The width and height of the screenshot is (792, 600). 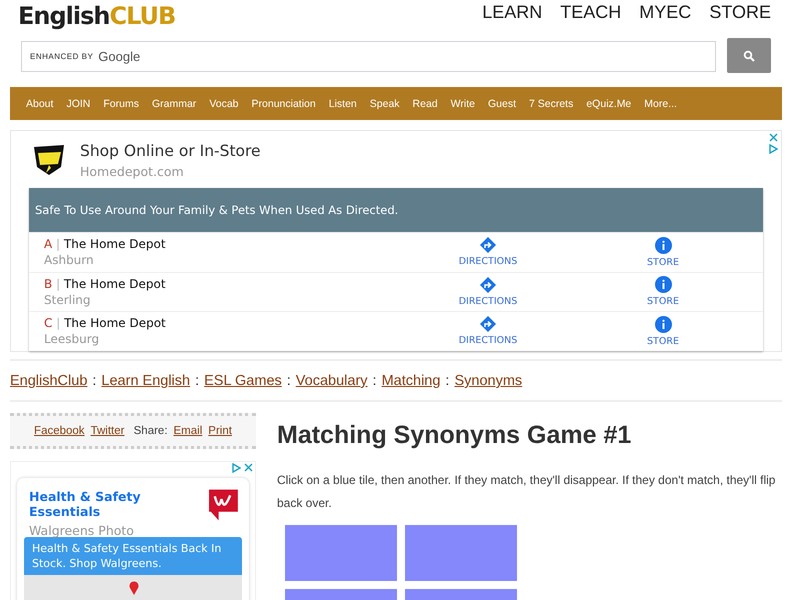 What do you see at coordinates (170, 151) in the screenshot?
I see `ad-headline: Shop Online or In-Store` at bounding box center [170, 151].